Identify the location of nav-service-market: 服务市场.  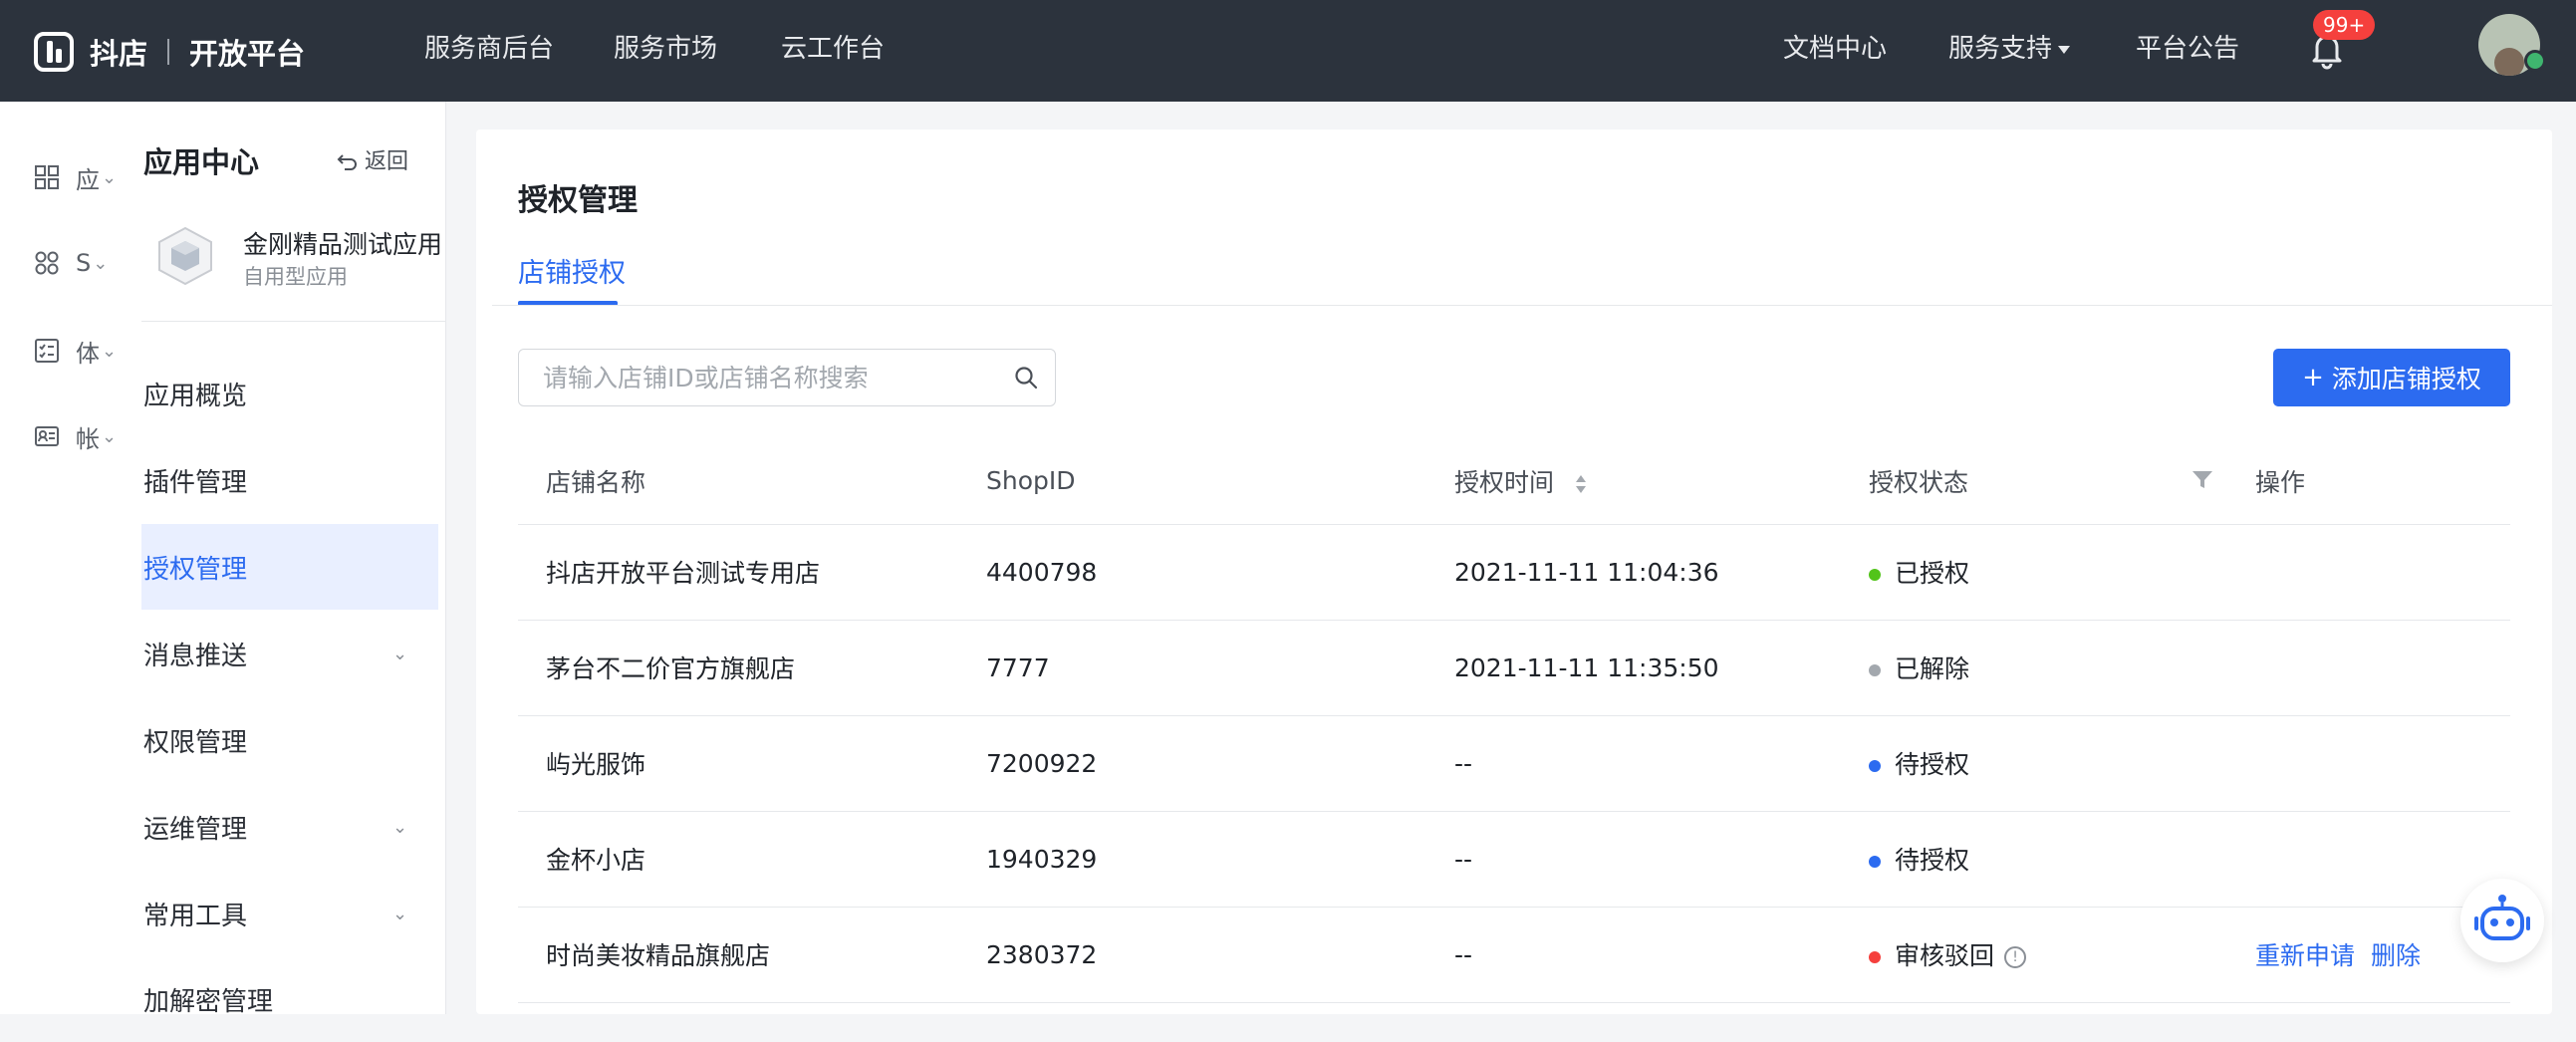
(665, 47).